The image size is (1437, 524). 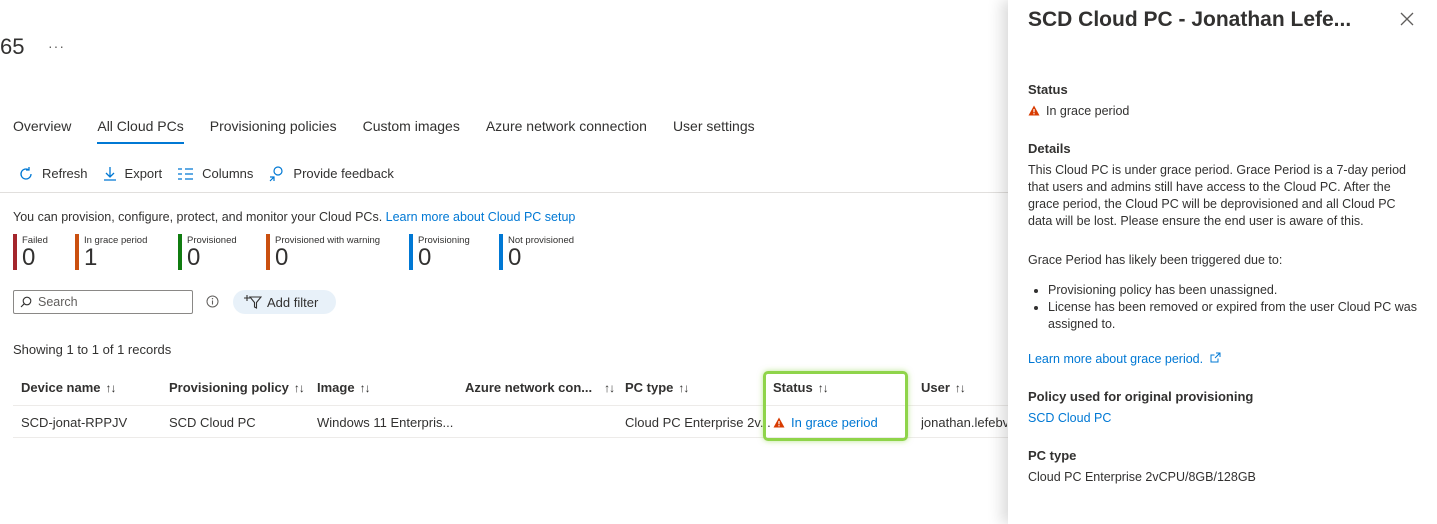 I want to click on columns-label: Columns, so click(x=228, y=173).